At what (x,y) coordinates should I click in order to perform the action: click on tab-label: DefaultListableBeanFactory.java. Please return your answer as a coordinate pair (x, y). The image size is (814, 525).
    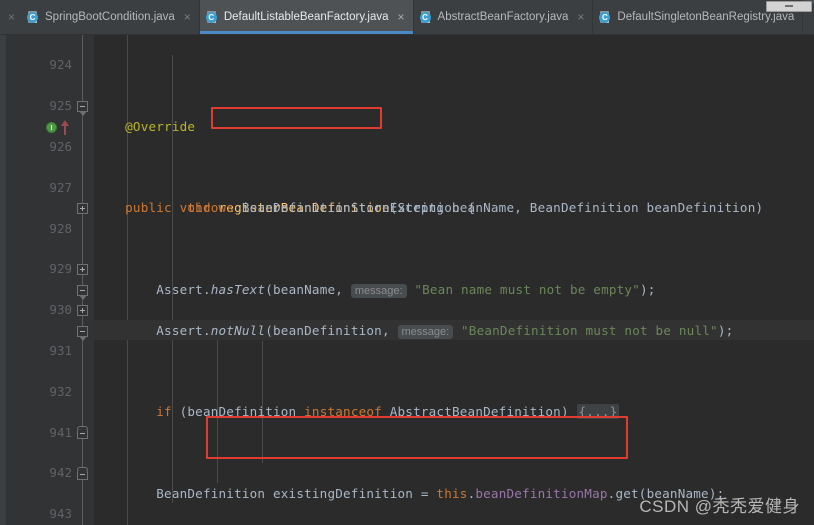
    Looking at the image, I should click on (306, 17).